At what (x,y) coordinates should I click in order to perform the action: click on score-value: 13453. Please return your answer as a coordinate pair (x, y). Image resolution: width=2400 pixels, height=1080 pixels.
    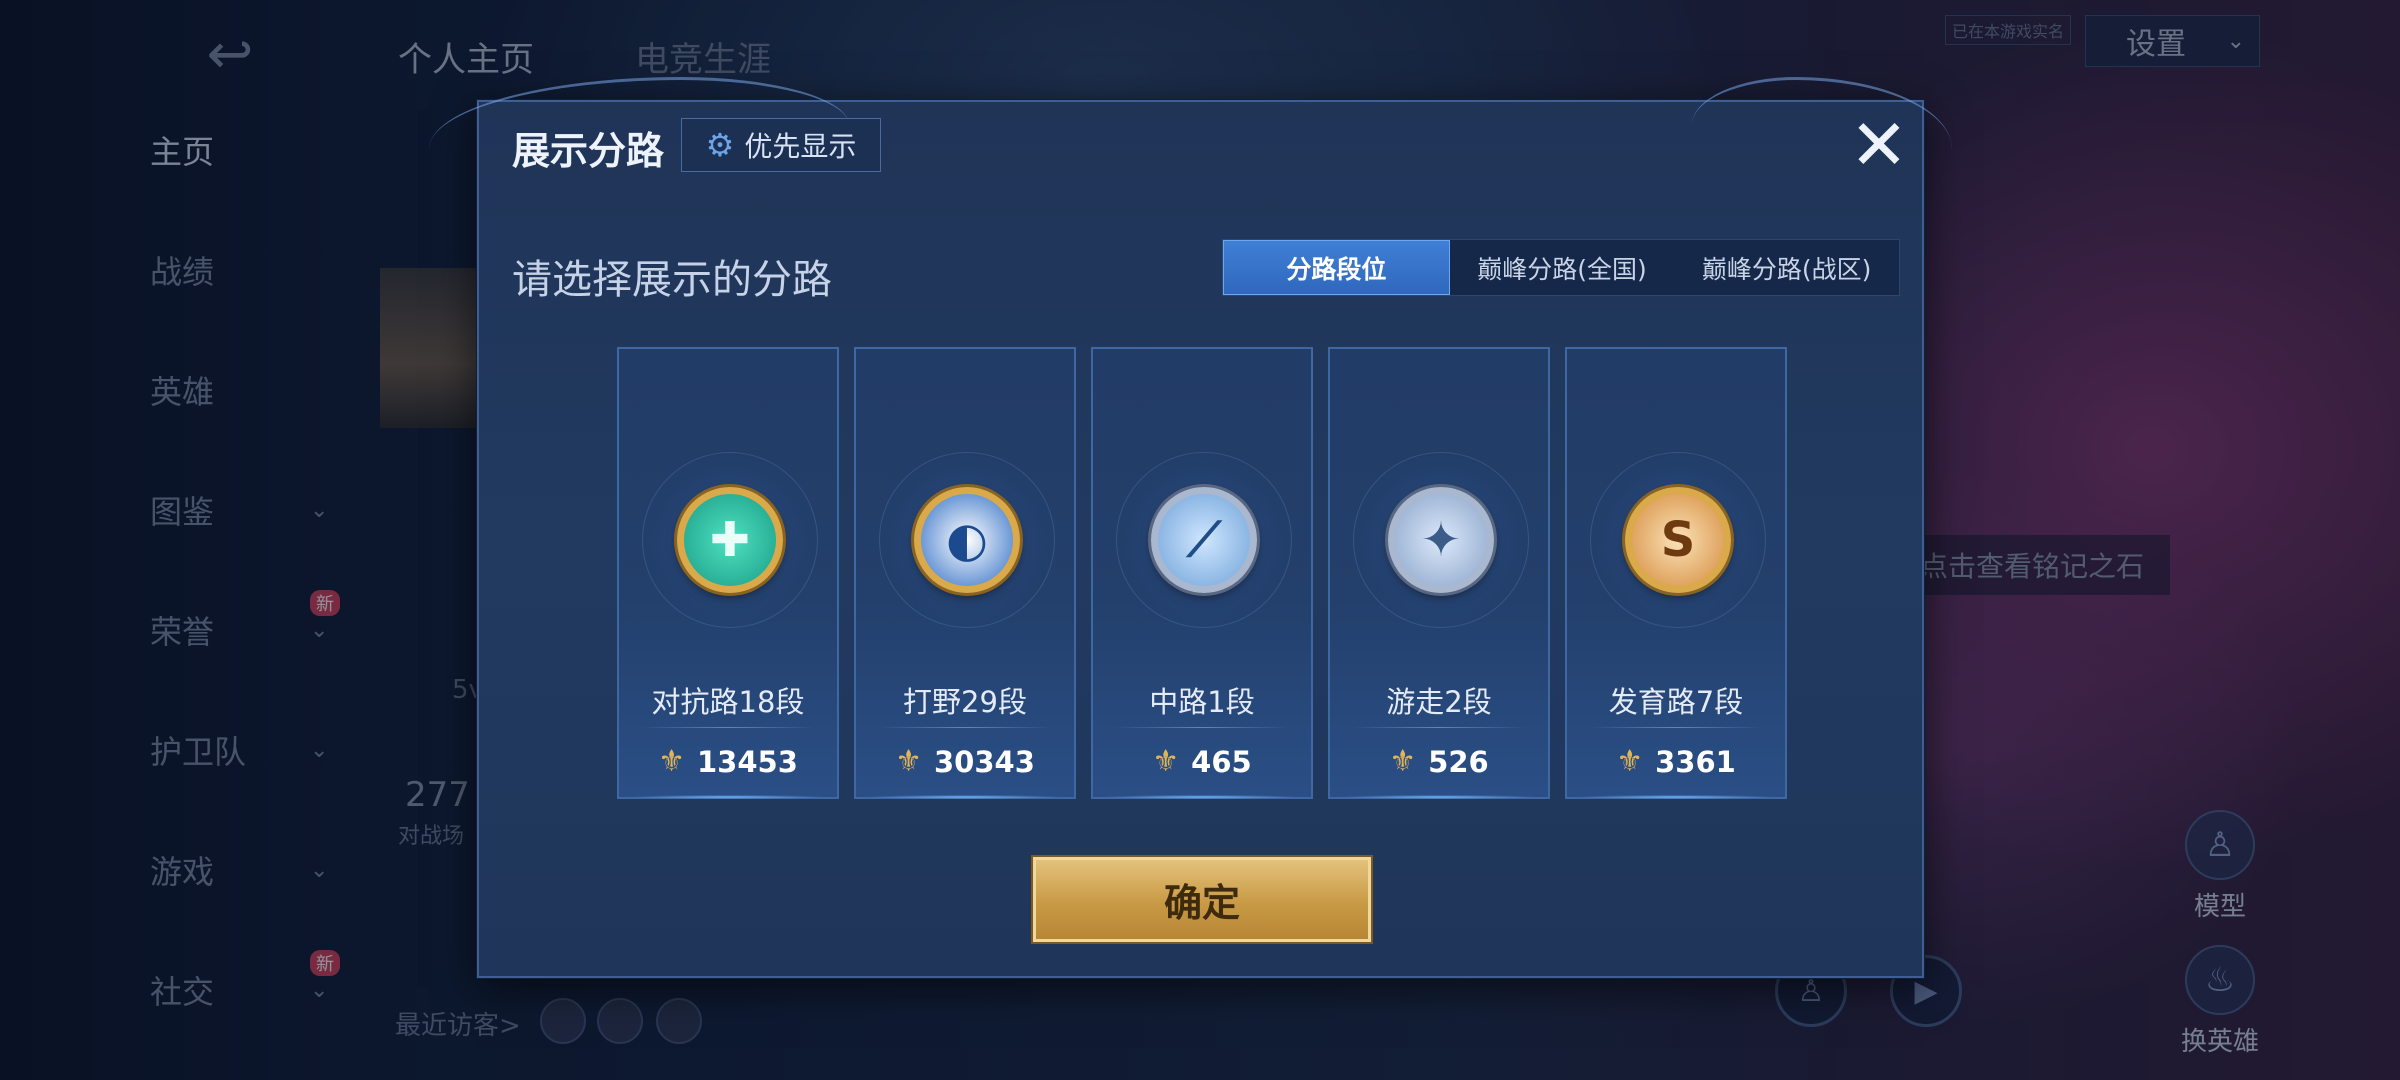
    Looking at the image, I should click on (747, 761).